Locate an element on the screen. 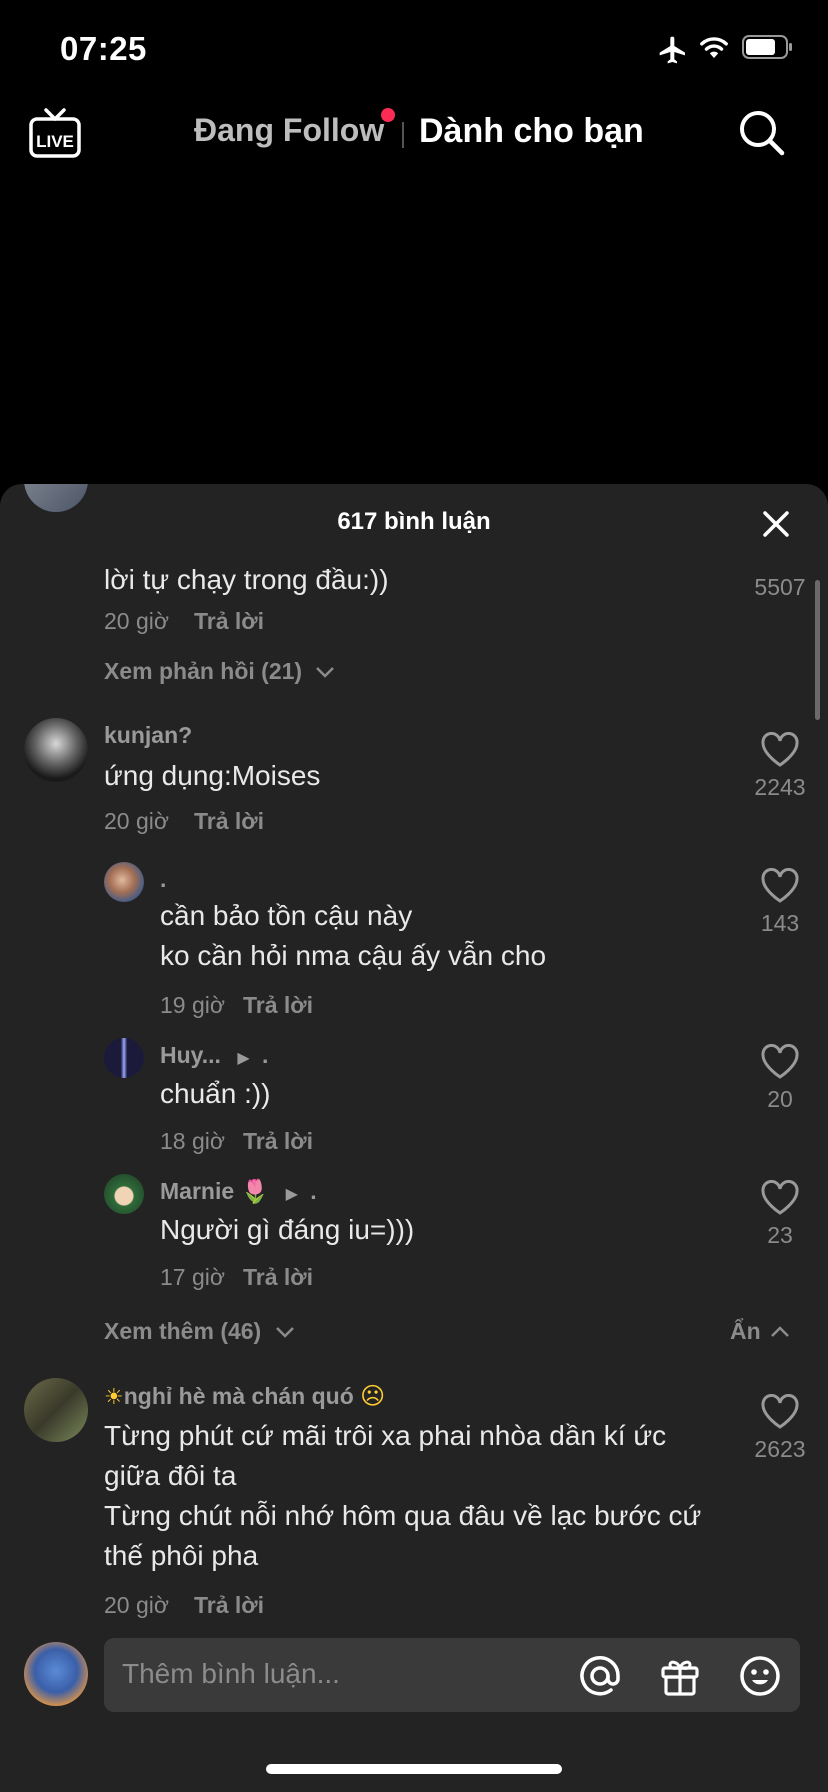  chevron-up-icon is located at coordinates (780, 1331).